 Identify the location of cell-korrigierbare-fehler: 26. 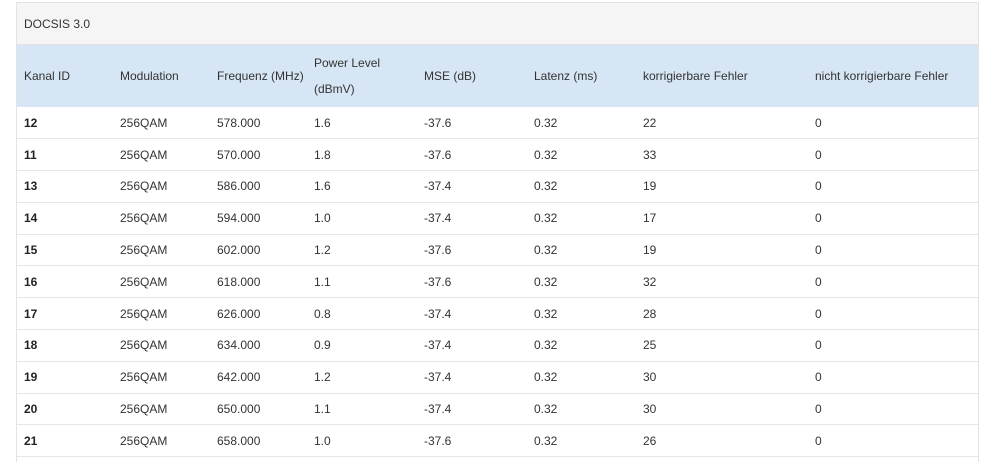
(650, 440).